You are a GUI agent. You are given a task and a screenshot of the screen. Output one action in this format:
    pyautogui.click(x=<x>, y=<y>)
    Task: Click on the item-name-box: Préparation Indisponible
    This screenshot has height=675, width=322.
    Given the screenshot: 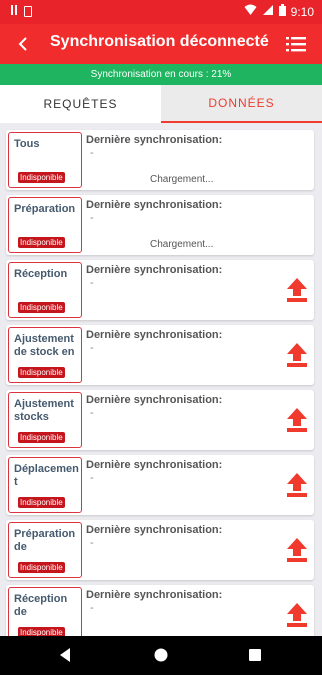 What is the action you would take?
    pyautogui.click(x=45, y=225)
    